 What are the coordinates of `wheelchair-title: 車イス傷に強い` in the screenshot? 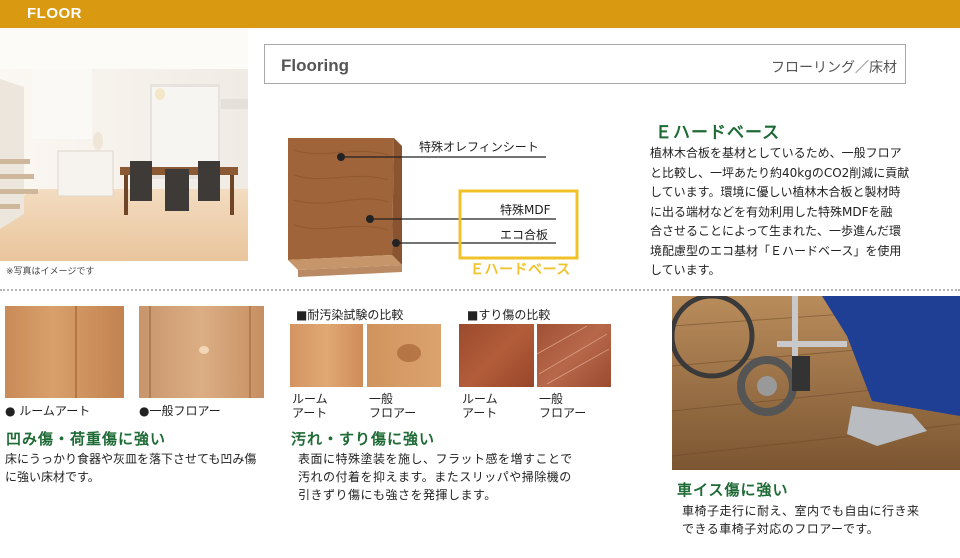 It's located at (733, 490).